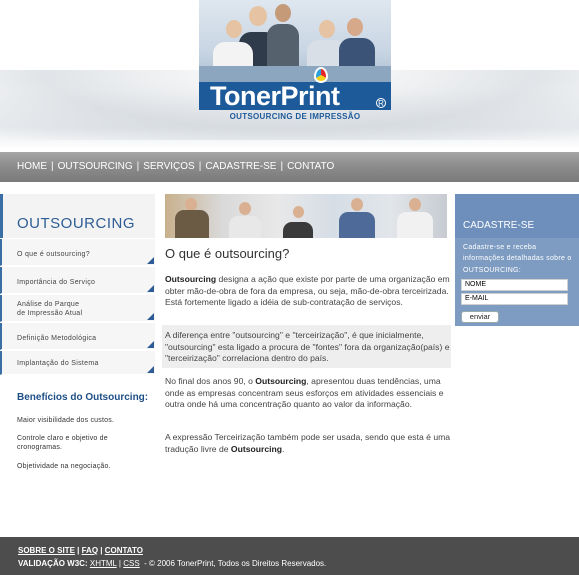  What do you see at coordinates (480, 317) in the screenshot?
I see `submit-button: enviar` at bounding box center [480, 317].